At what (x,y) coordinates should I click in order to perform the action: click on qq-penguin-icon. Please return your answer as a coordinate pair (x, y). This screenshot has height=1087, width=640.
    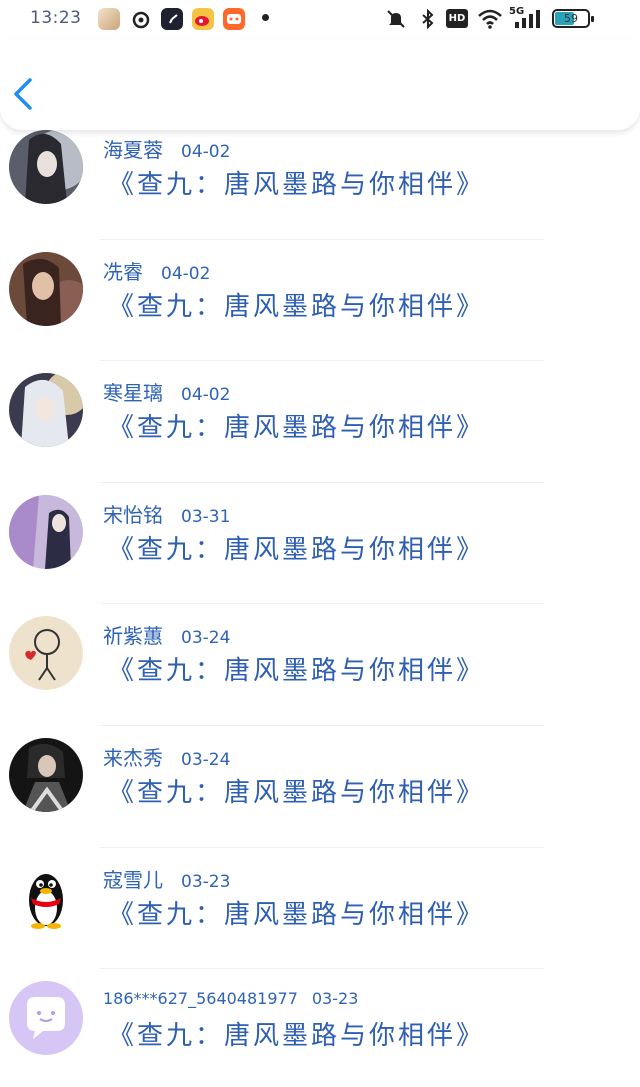
    Looking at the image, I should click on (46, 901).